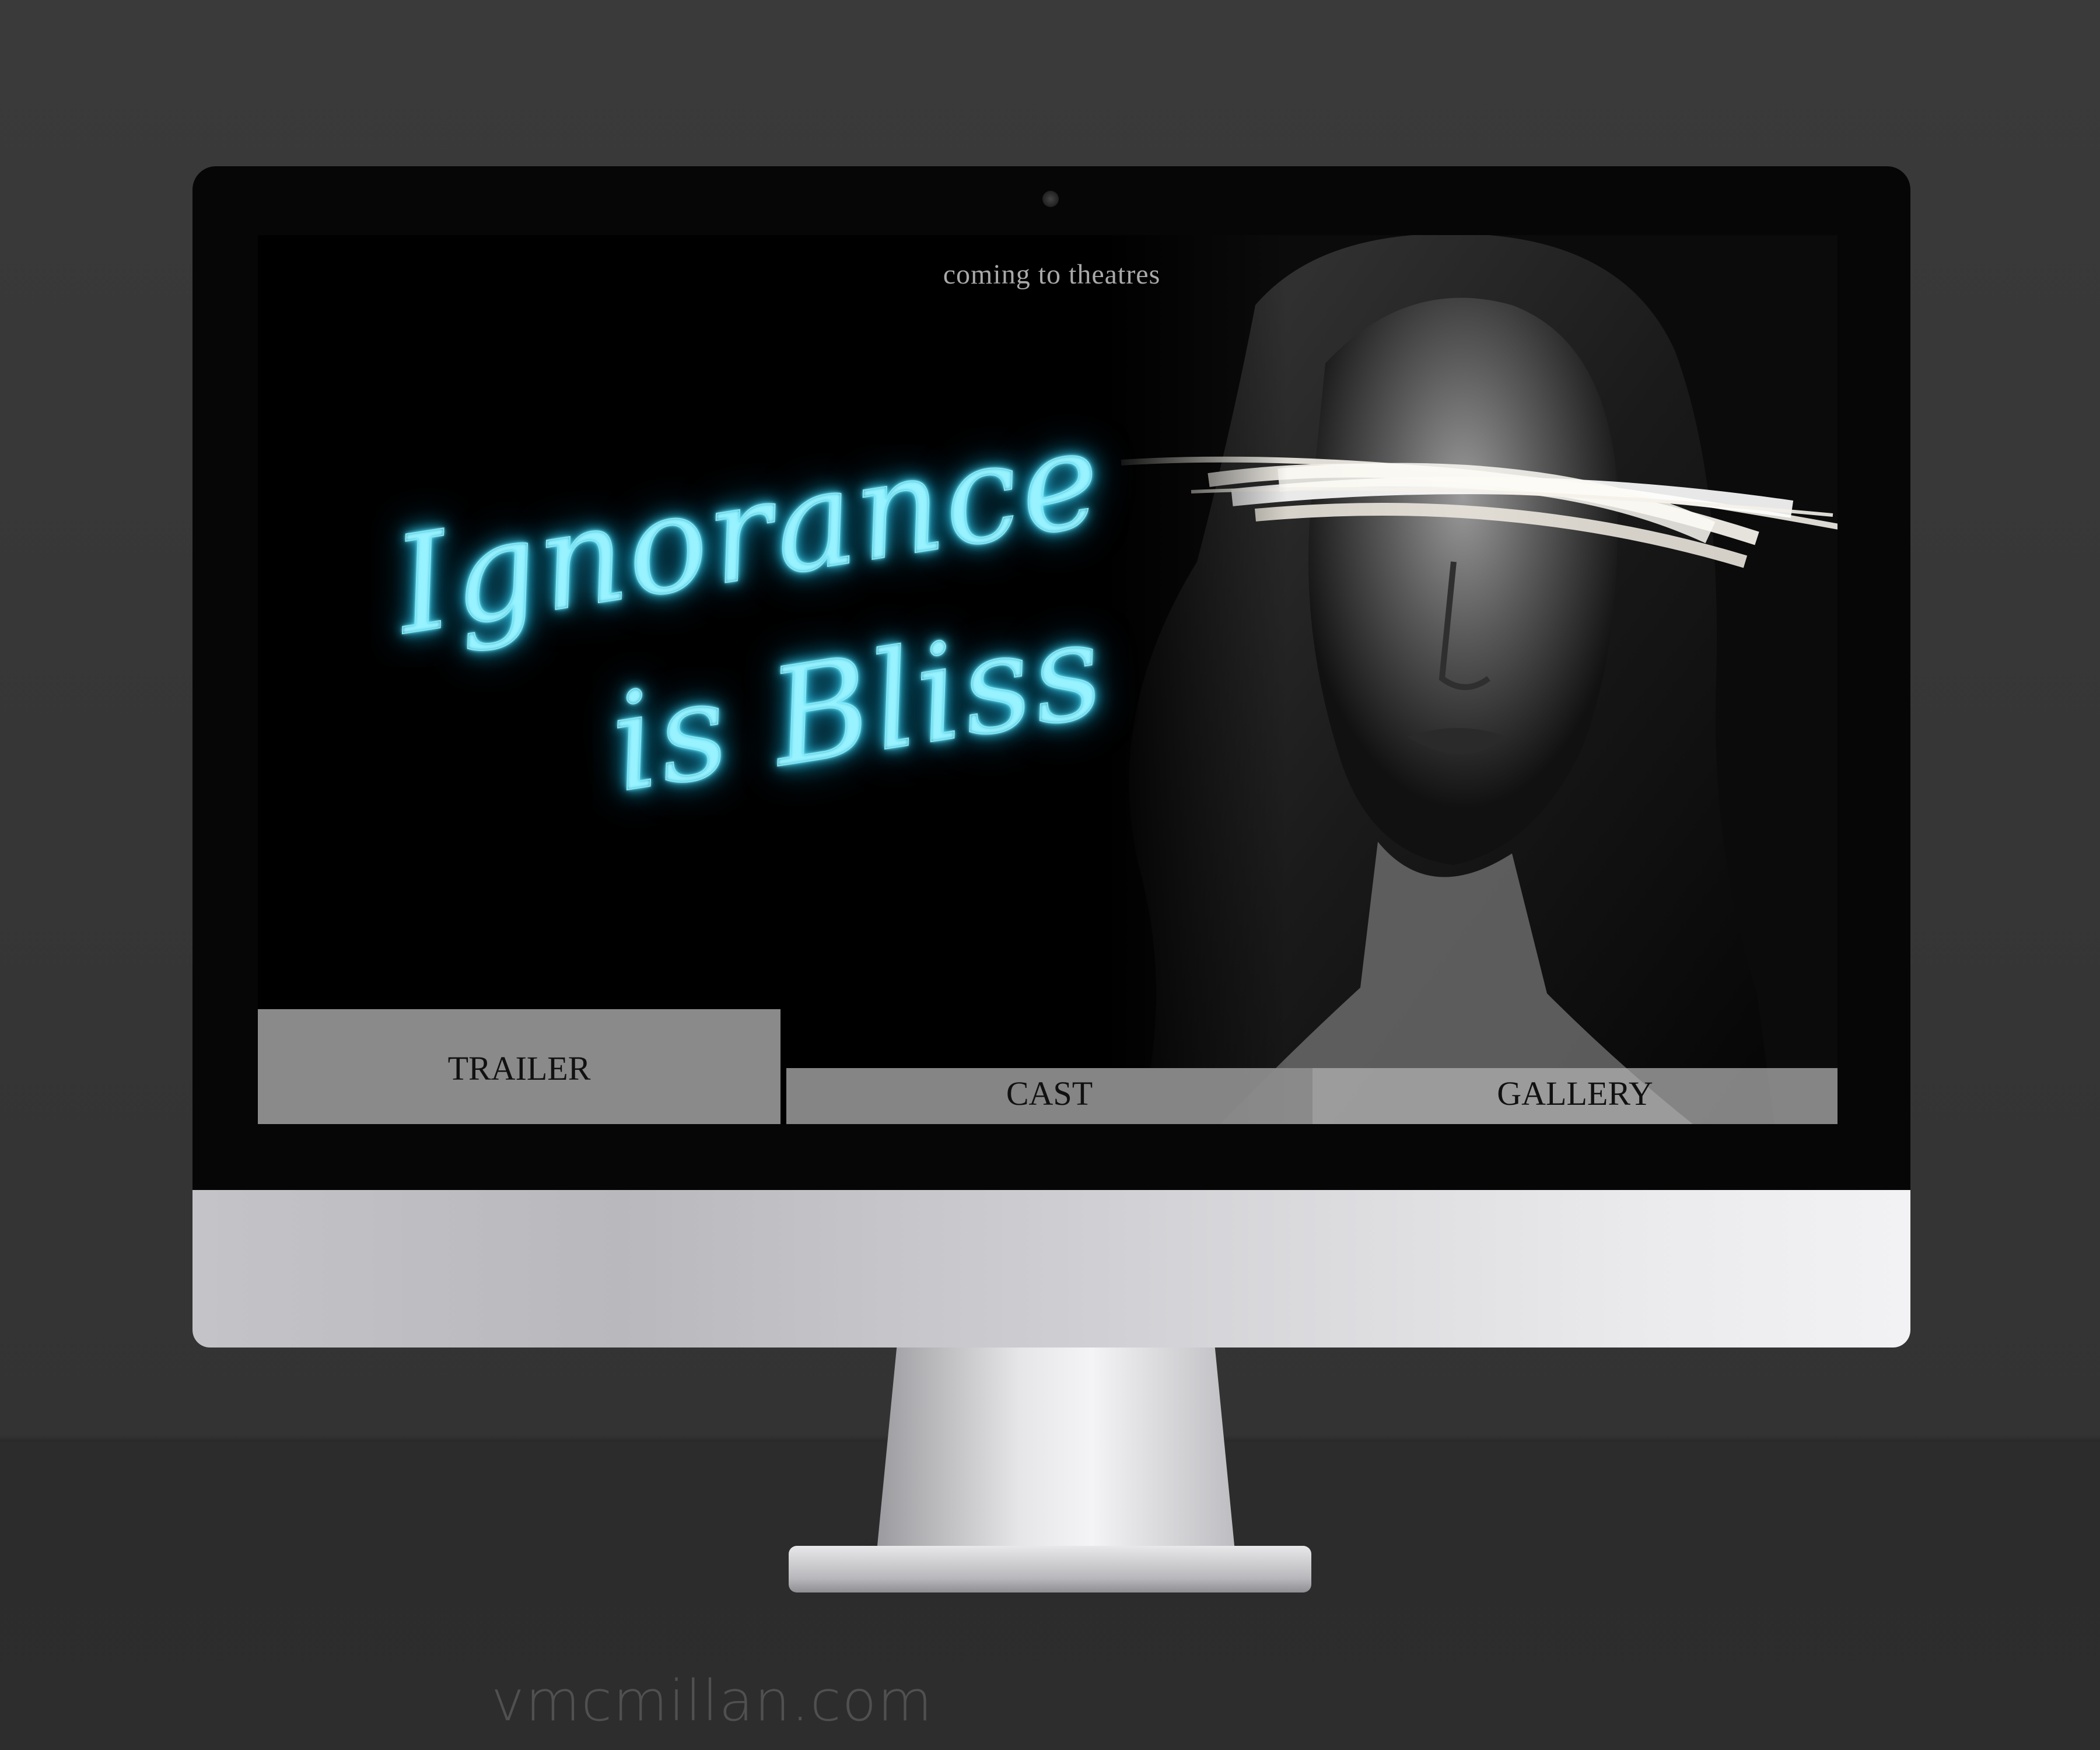 The height and width of the screenshot is (1750, 2100). What do you see at coordinates (1051, 1269) in the screenshot?
I see `monitor-chin` at bounding box center [1051, 1269].